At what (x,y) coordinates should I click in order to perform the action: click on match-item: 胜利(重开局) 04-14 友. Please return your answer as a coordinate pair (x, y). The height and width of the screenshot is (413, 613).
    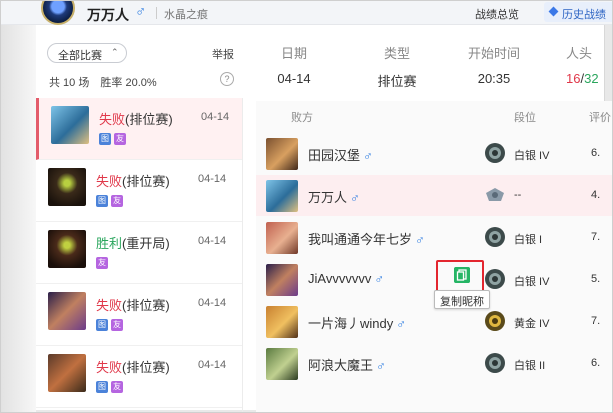
    Looking at the image, I should click on (139, 253).